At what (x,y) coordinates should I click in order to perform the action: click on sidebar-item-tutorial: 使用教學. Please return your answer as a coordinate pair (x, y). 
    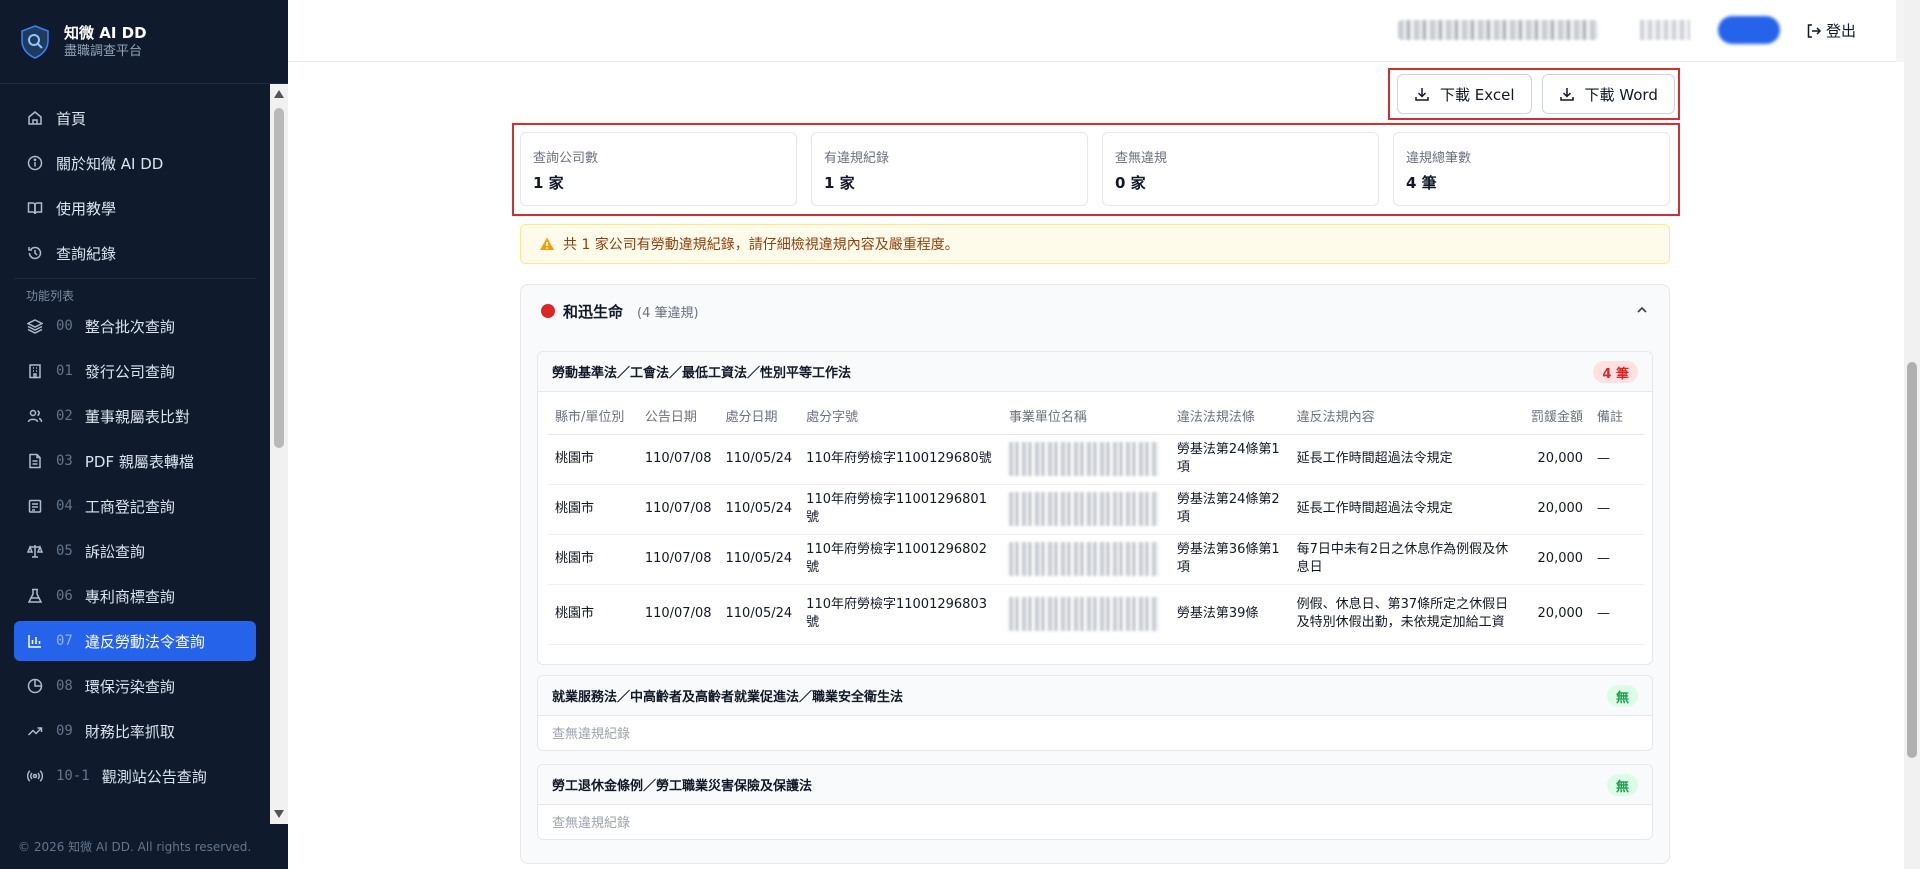
    Looking at the image, I should click on (135, 208).